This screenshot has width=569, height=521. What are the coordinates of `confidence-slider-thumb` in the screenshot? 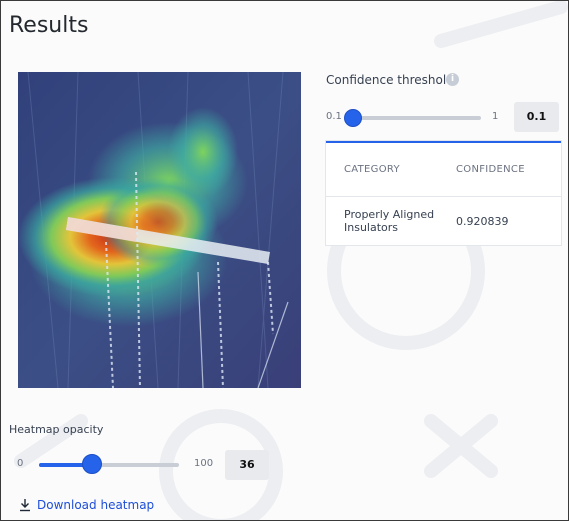 It's located at (353, 118).